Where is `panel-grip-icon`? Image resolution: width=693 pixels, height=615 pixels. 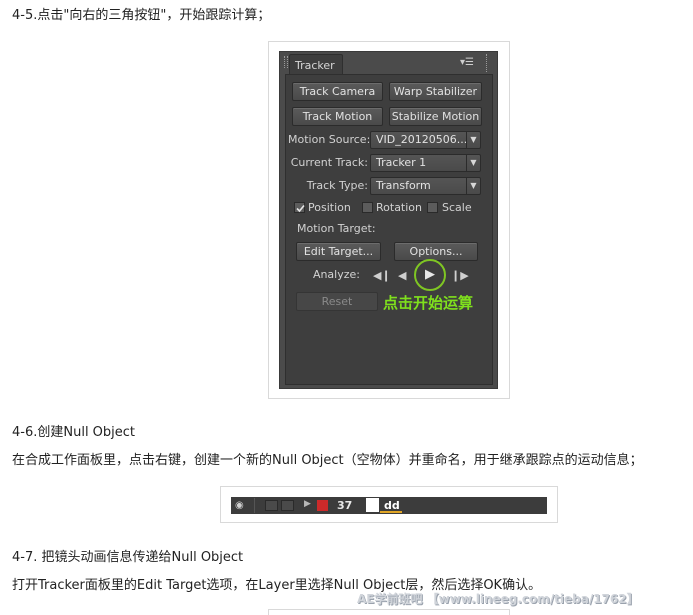 panel-grip-icon is located at coordinates (286, 62).